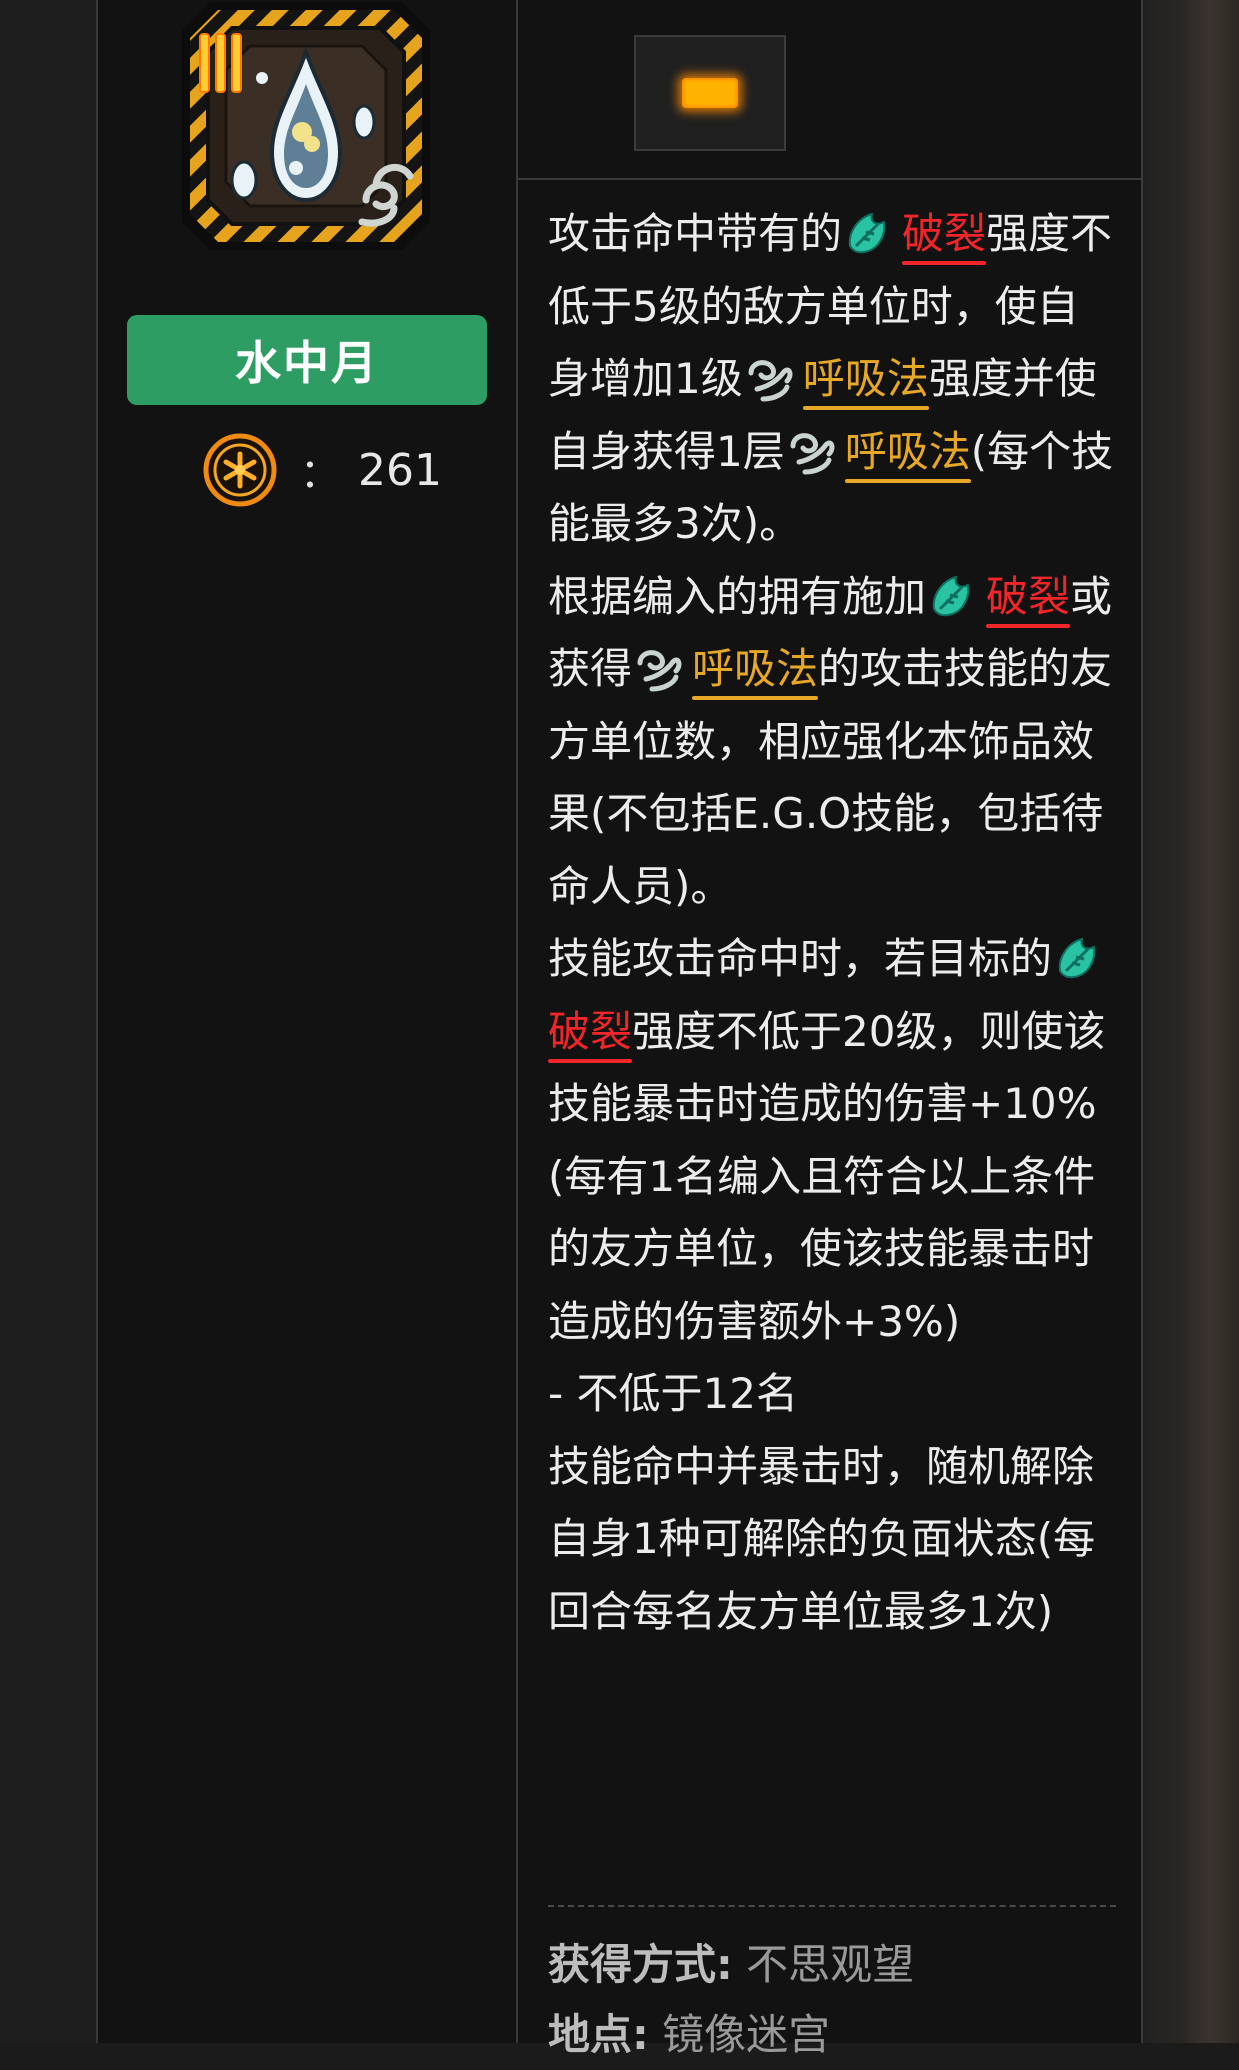 The image size is (1239, 2070). Describe the element at coordinates (1191, 1021) in the screenshot. I see `background-right` at that location.